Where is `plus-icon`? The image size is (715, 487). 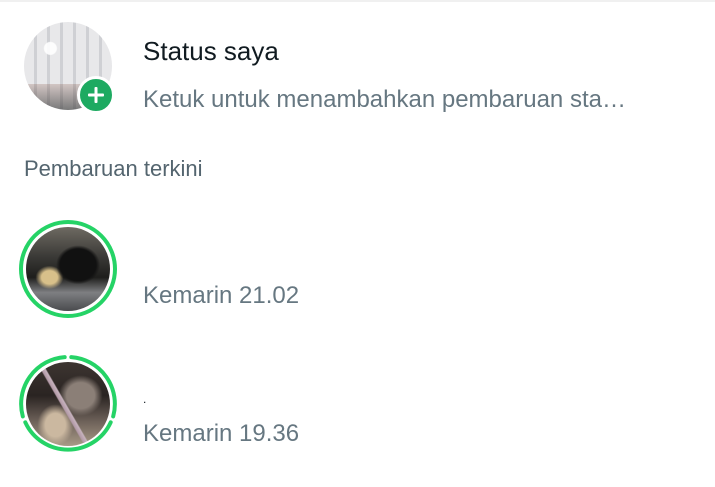 plus-icon is located at coordinates (96, 95).